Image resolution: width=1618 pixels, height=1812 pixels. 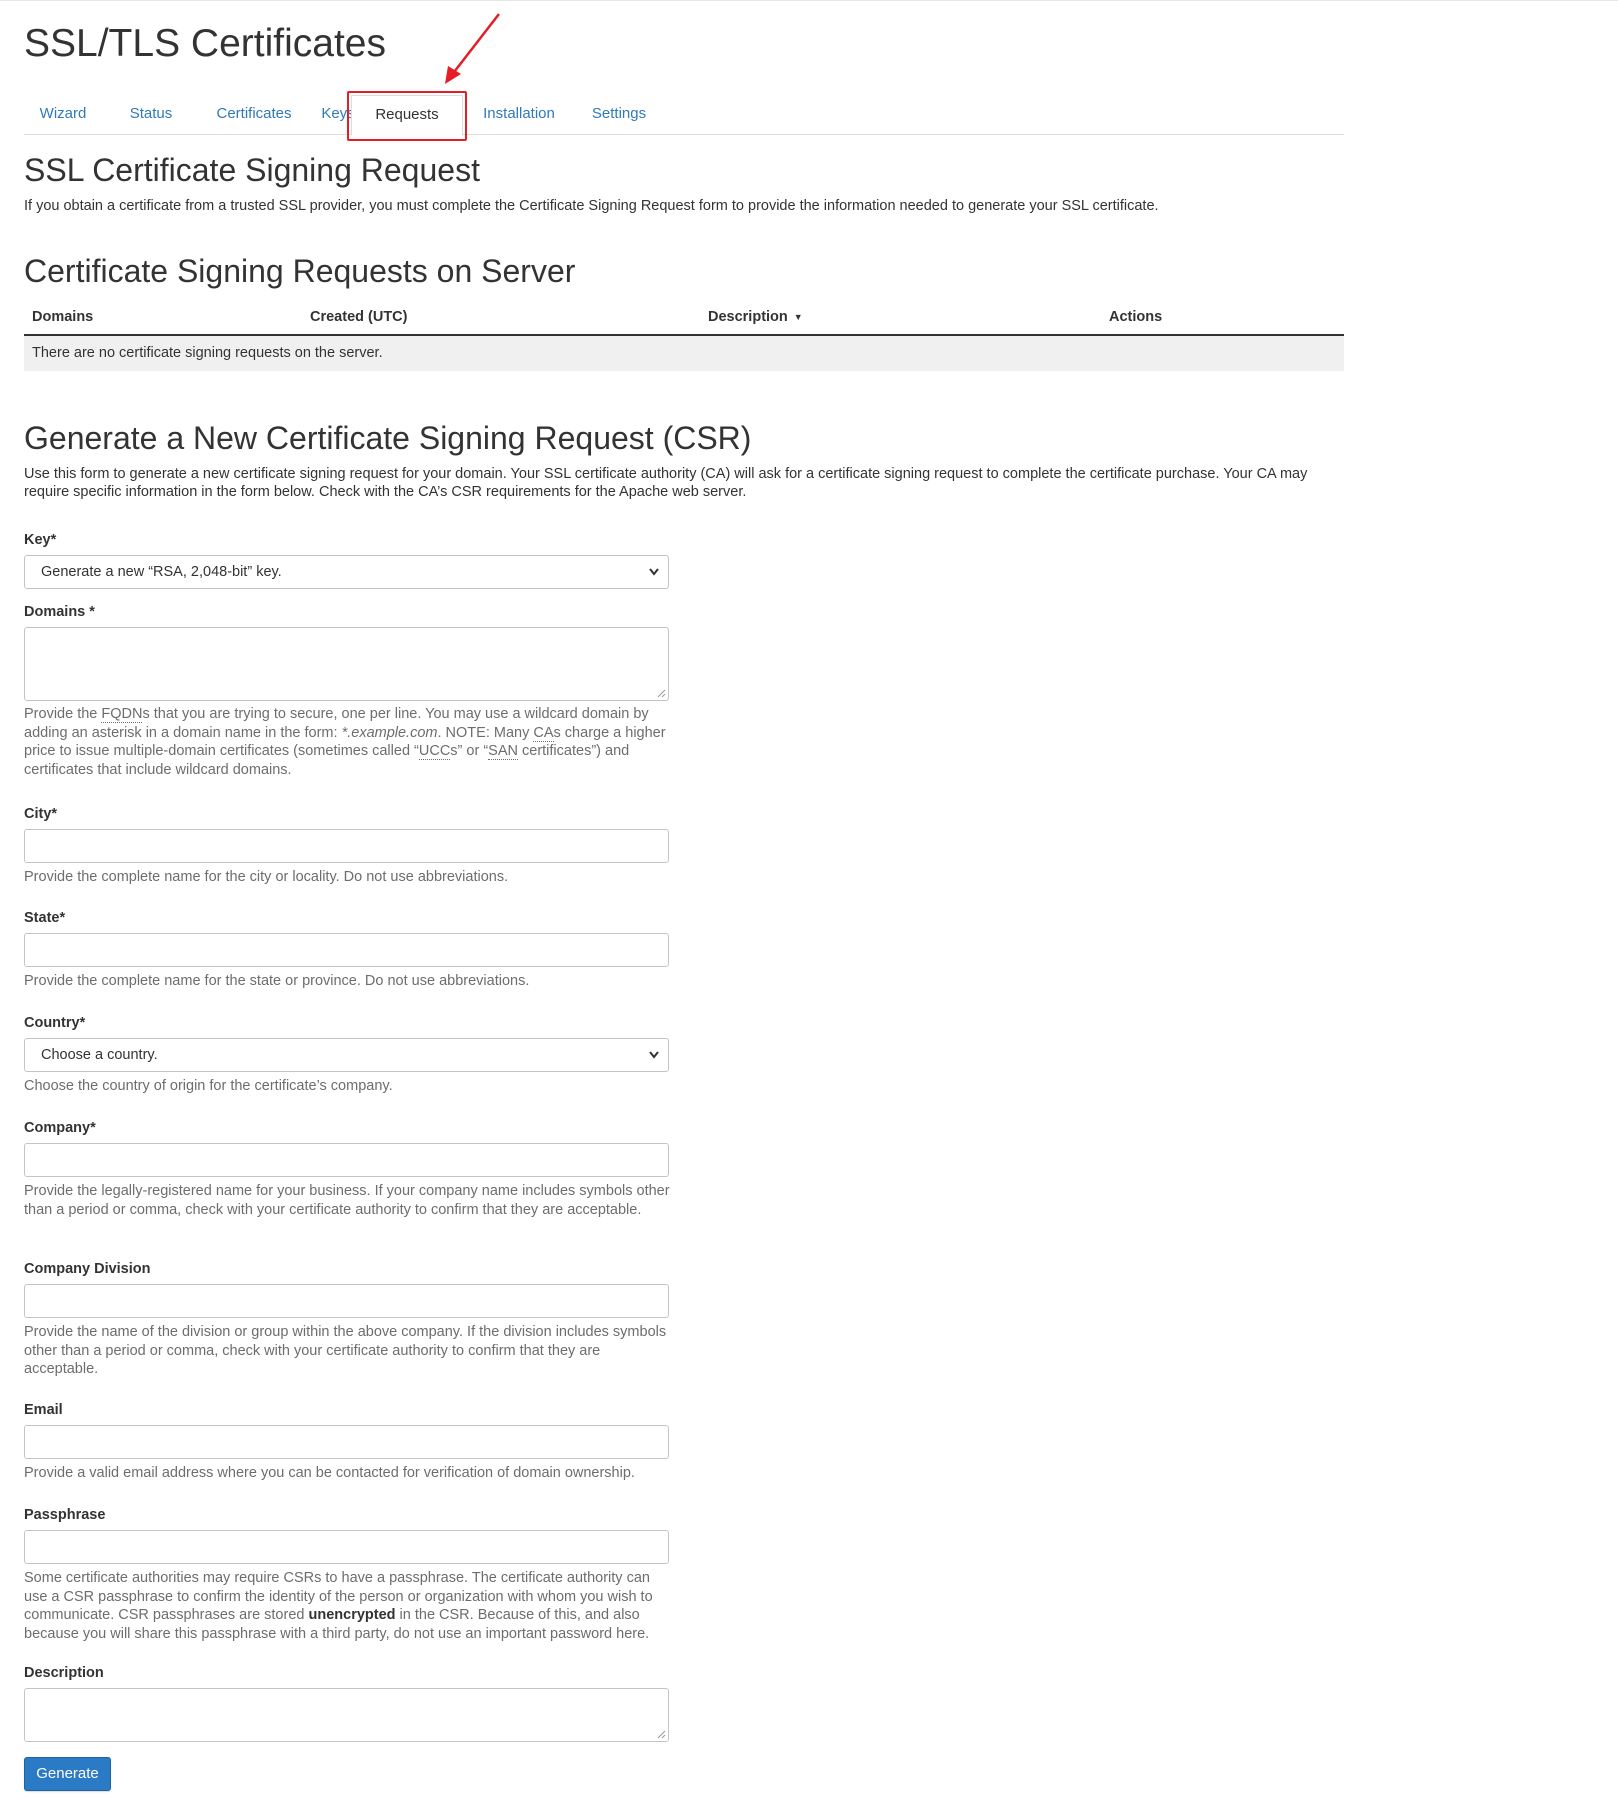 I want to click on key-select-value: Generate a new “RSA, 2,048-bit” key., so click(x=161, y=572).